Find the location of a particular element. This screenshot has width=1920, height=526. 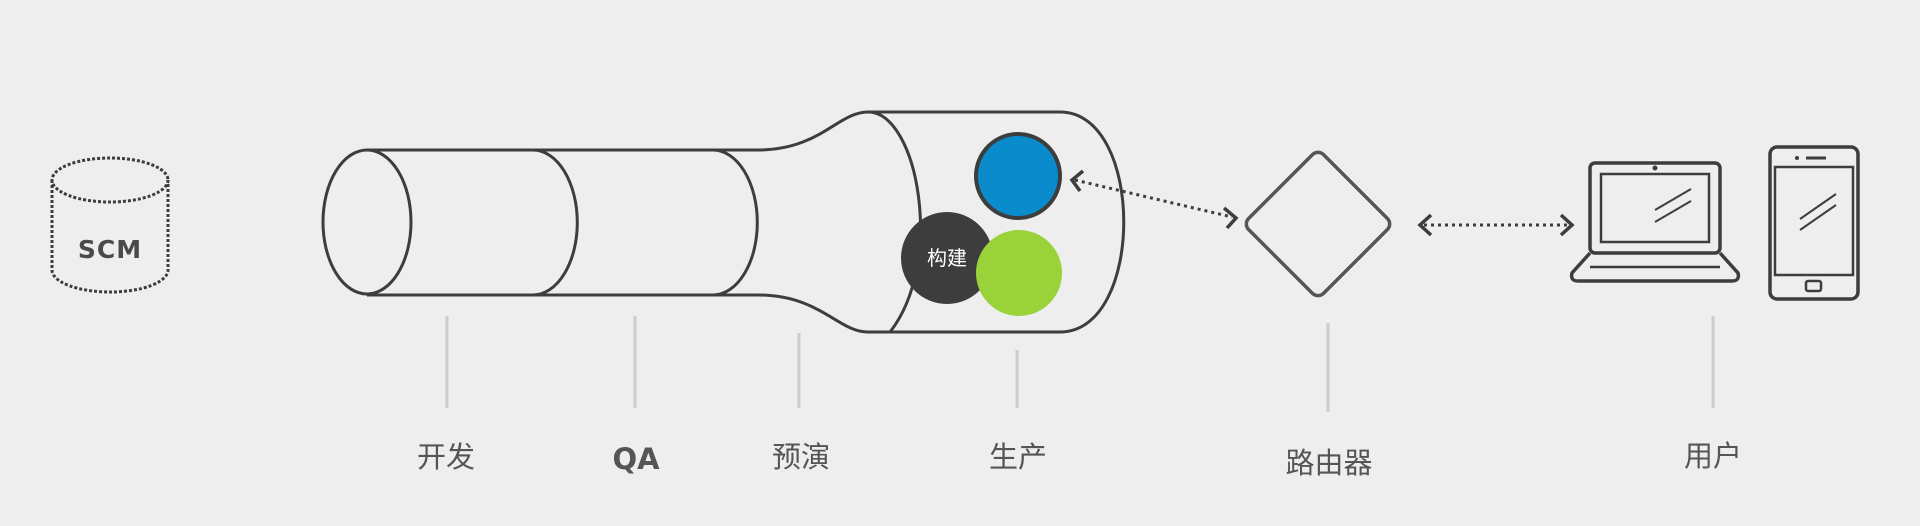

green-deployment-node is located at coordinates (1019, 273).